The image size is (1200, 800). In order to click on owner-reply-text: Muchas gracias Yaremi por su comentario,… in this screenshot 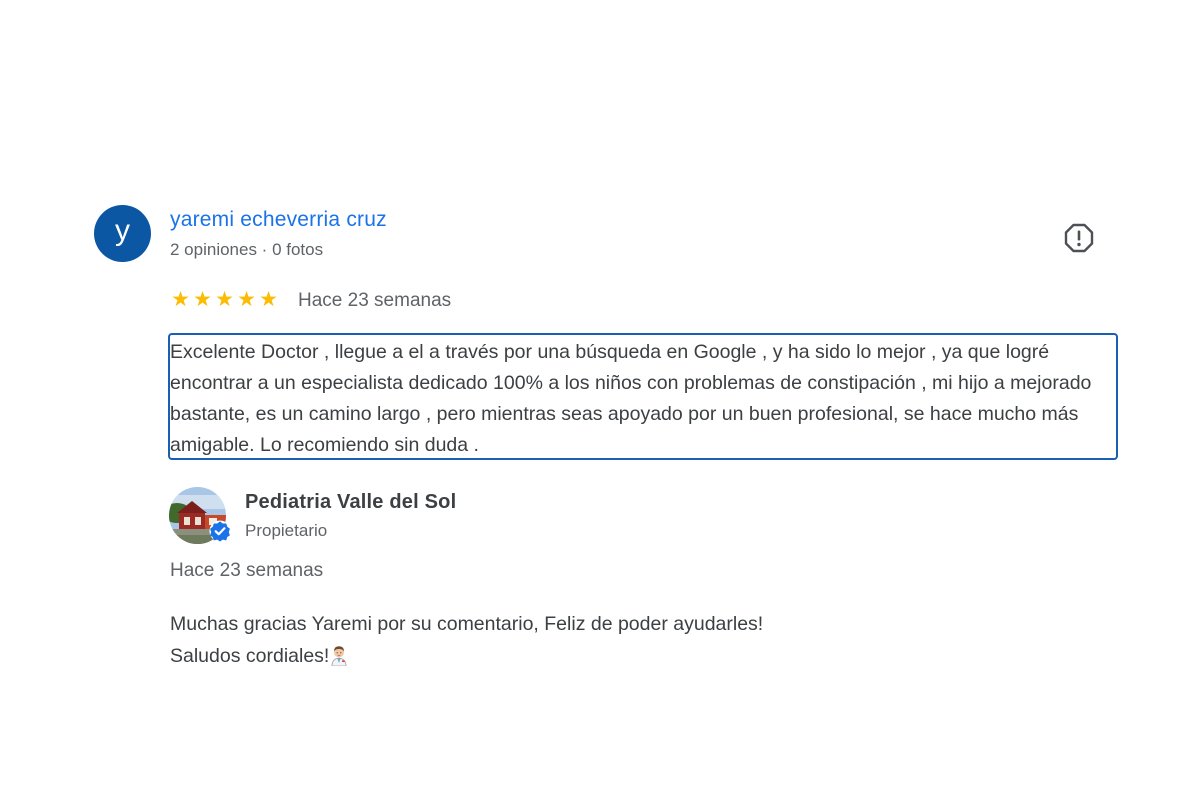, I will do `click(466, 640)`.